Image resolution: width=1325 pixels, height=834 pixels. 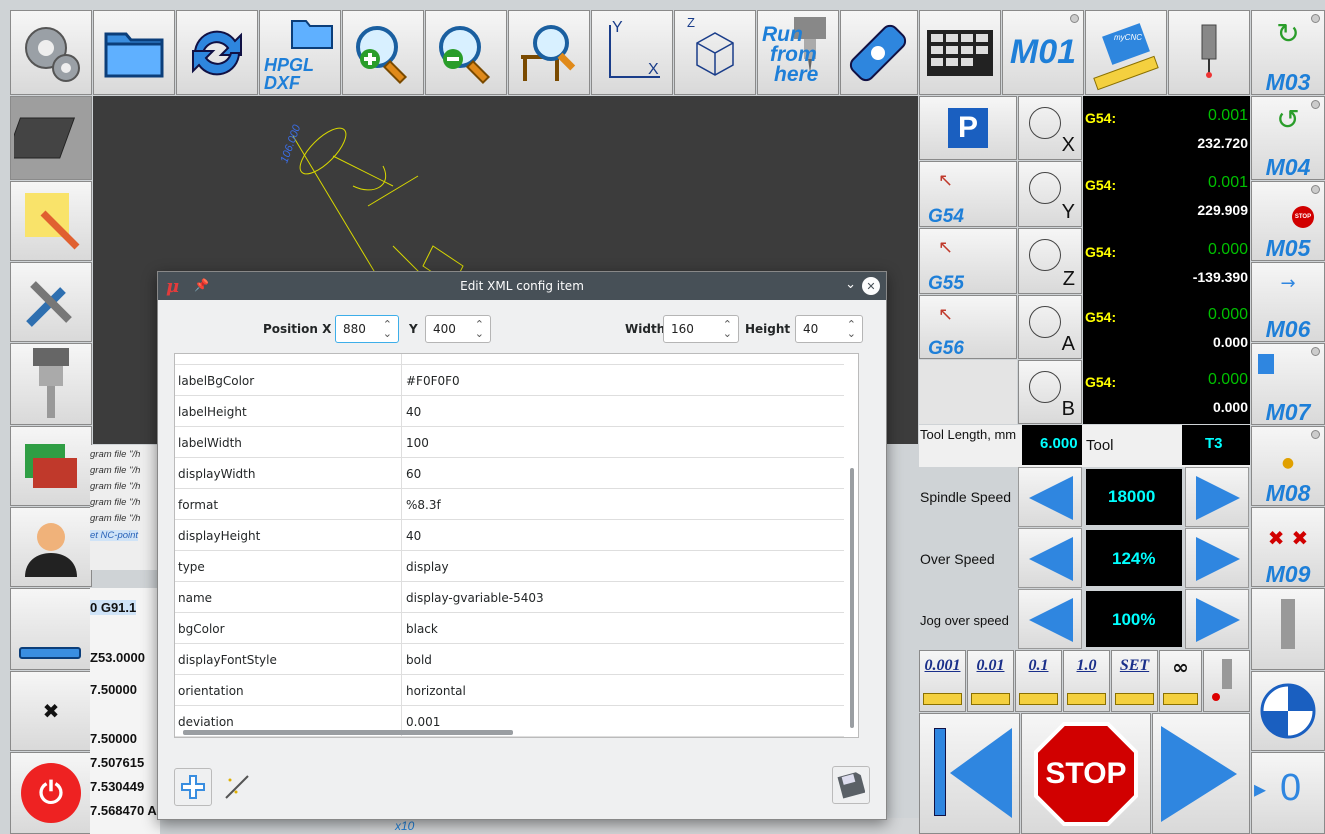 I want to click on table-row: format %8.3f, so click(x=509, y=504).